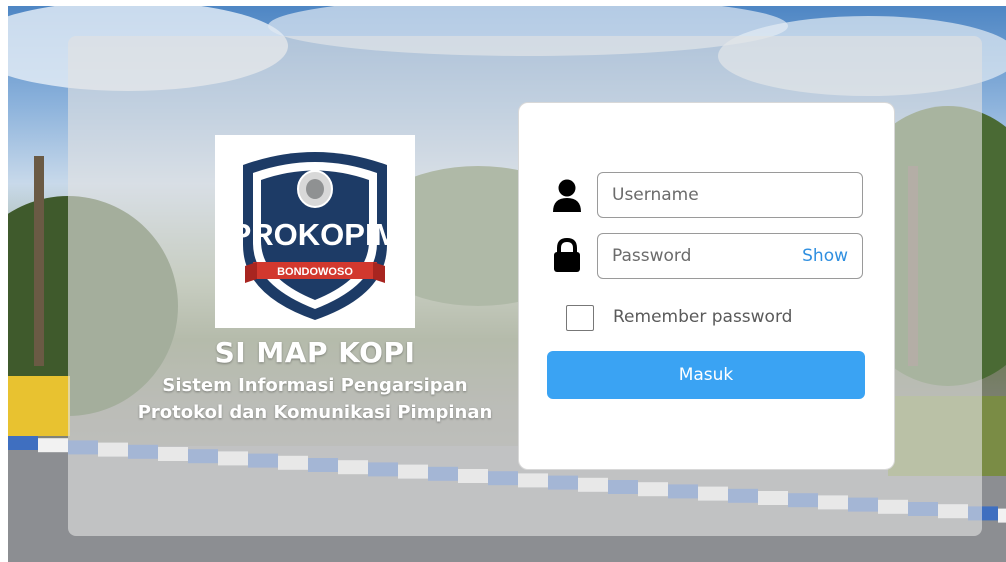 Image resolution: width=1006 pixels, height=562 pixels. What do you see at coordinates (707, 256) in the screenshot?
I see `password-input` at bounding box center [707, 256].